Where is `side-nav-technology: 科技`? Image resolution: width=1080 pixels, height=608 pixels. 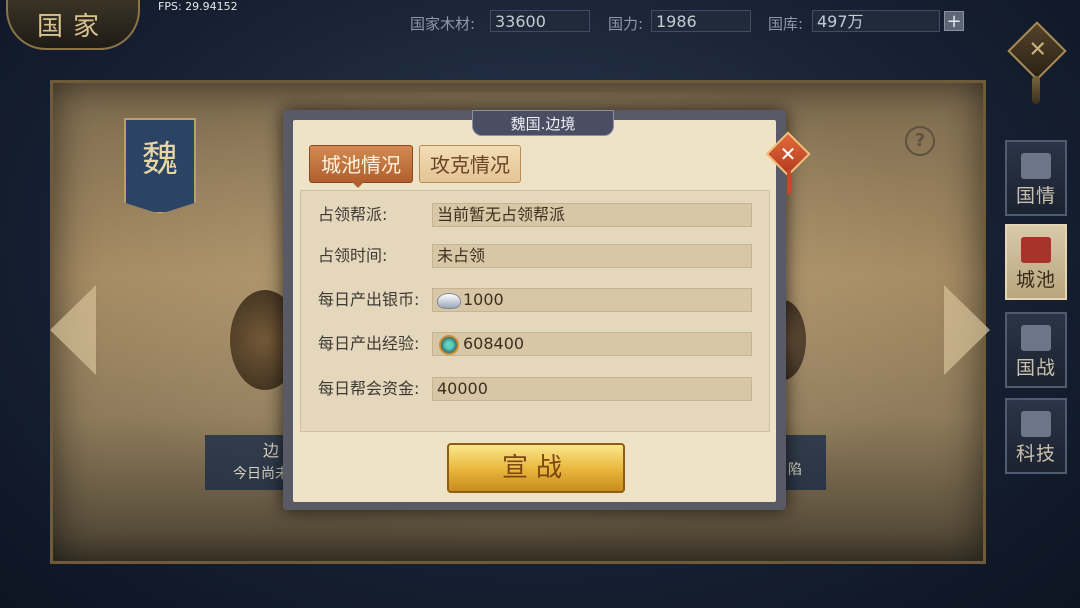 side-nav-technology: 科技 is located at coordinates (1036, 436).